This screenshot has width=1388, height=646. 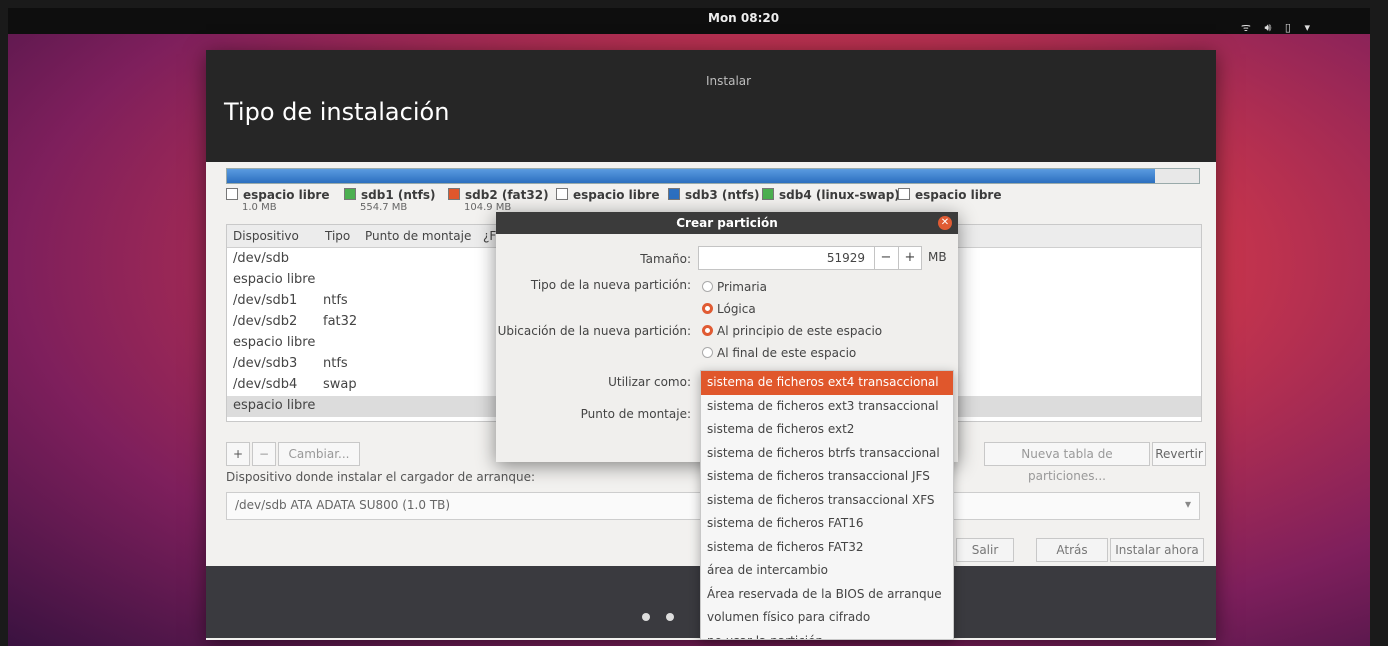 I want to click on dropdown-option-selected: sistema de ficheros ext4 transaccional, so click(x=827, y=383).